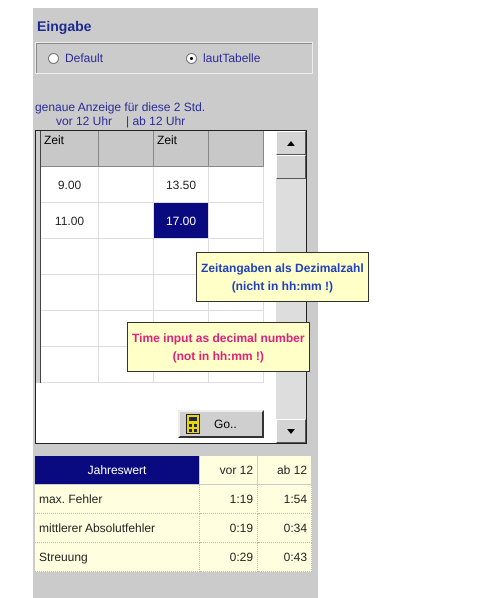 The image size is (487, 598). What do you see at coordinates (229, 557) in the screenshot?
I see `table-cell: 0:29` at bounding box center [229, 557].